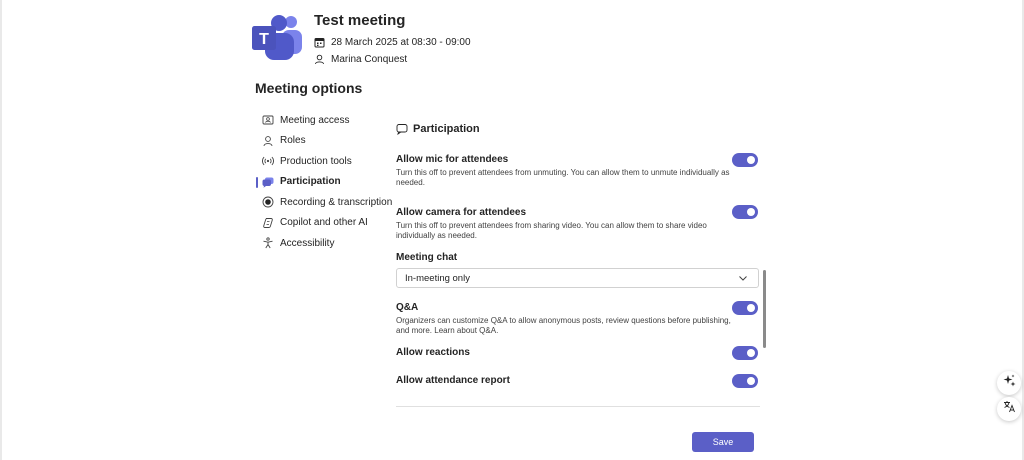  I want to click on panel-title: Participation, so click(438, 129).